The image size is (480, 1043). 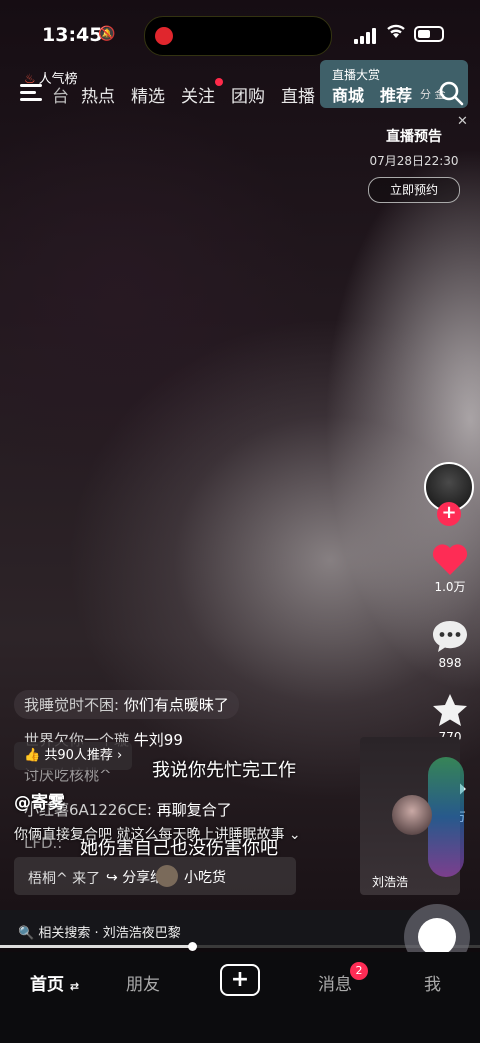 I want to click on tab-partial: 台, so click(x=60, y=94).